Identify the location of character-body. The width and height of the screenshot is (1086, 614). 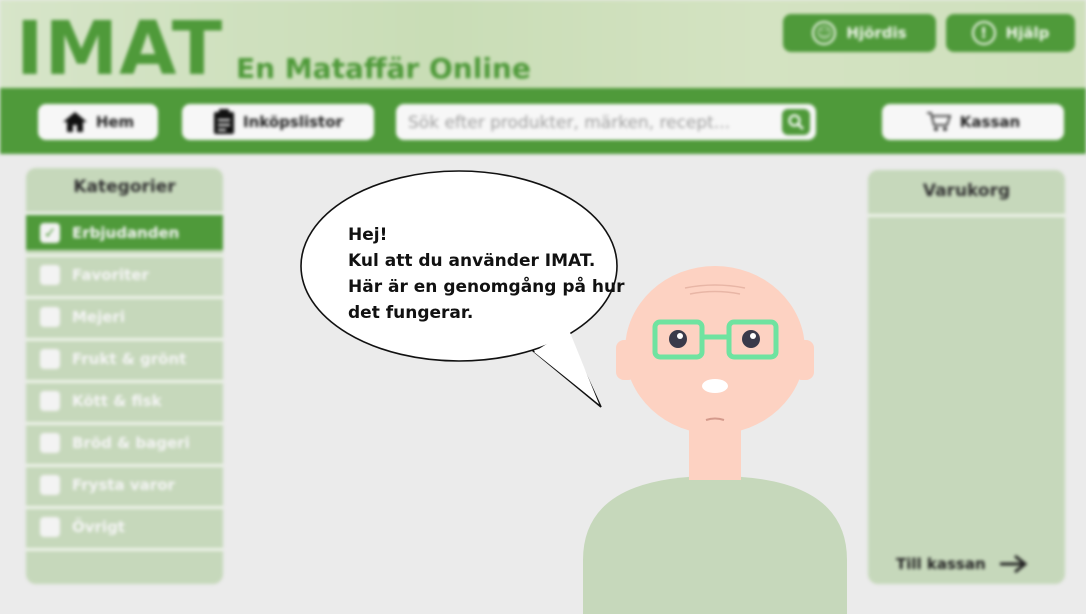
(715, 545).